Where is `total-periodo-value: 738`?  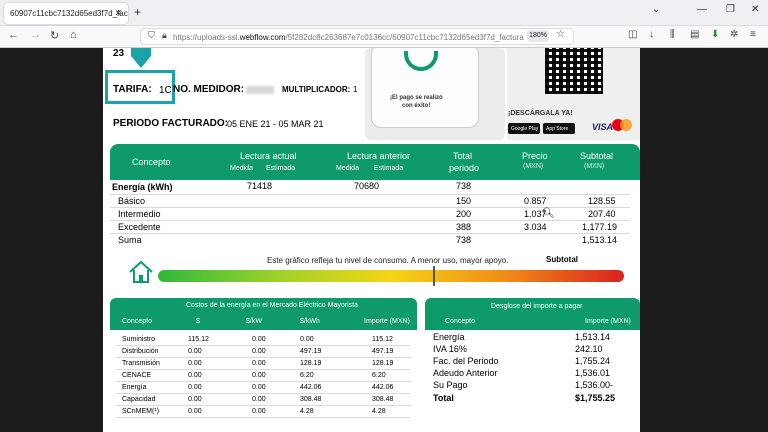 total-periodo-value: 738 is located at coordinates (464, 186).